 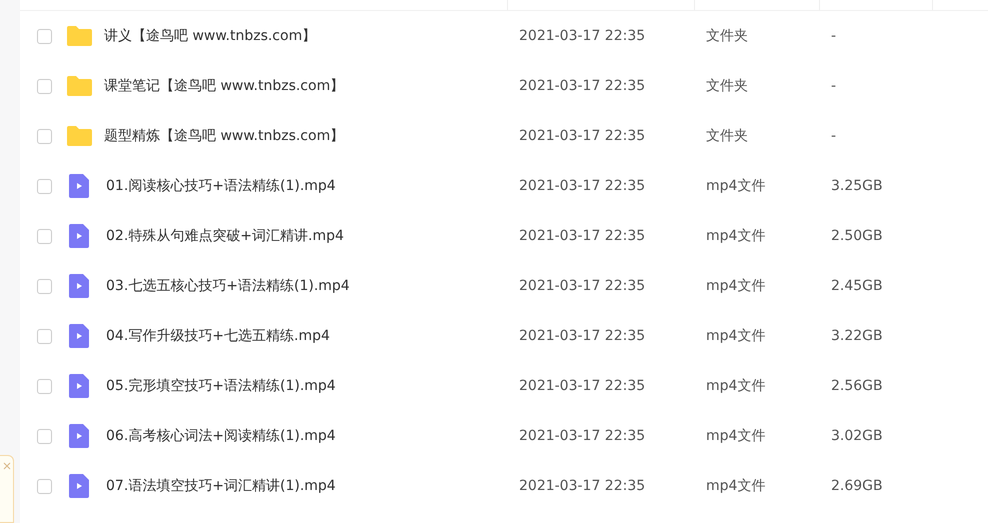 I want to click on file-name: 05.完形填空技巧+语法精练(1).mp4, so click(x=221, y=386).